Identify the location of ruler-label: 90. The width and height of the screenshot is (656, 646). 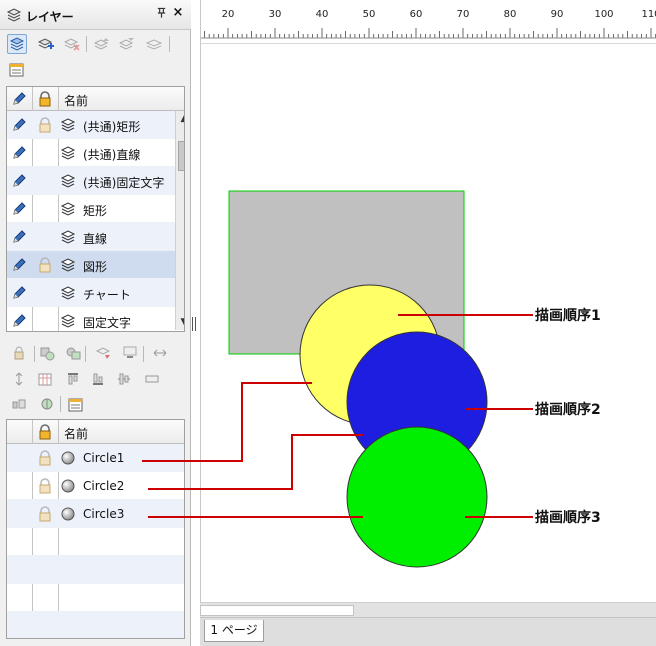
(557, 14).